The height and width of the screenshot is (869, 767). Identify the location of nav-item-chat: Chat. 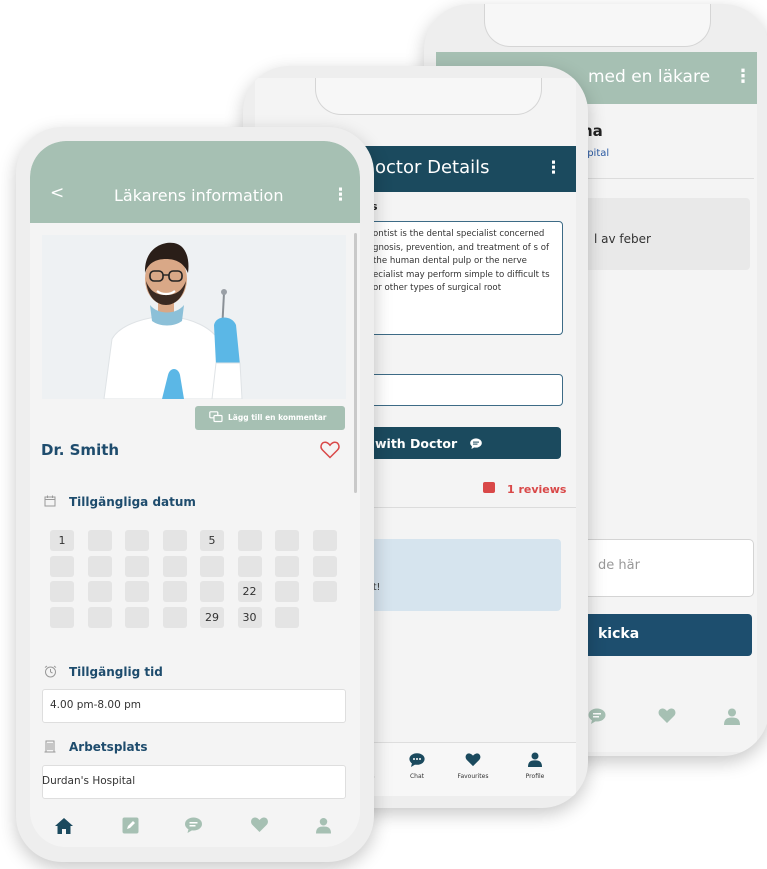
(417, 766).